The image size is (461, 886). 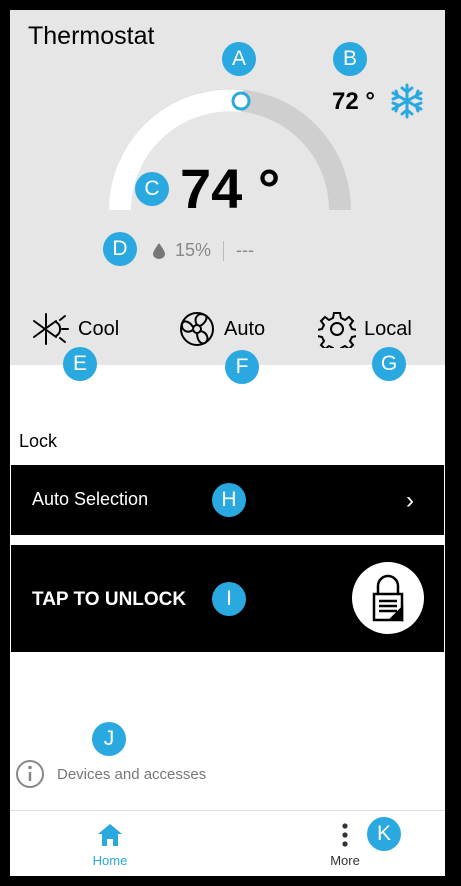 I want to click on setpoint-temp: 72 °, so click(x=353, y=102).